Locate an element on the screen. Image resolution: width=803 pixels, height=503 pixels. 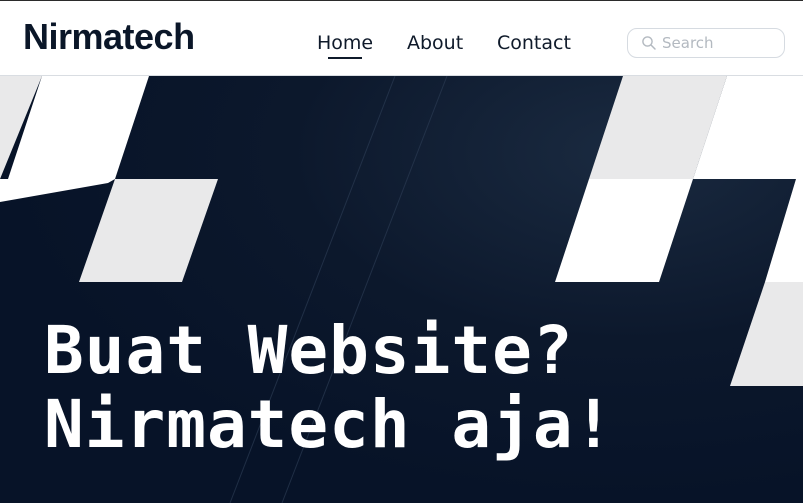
brand-logo: Nirmatech is located at coordinates (109, 37).